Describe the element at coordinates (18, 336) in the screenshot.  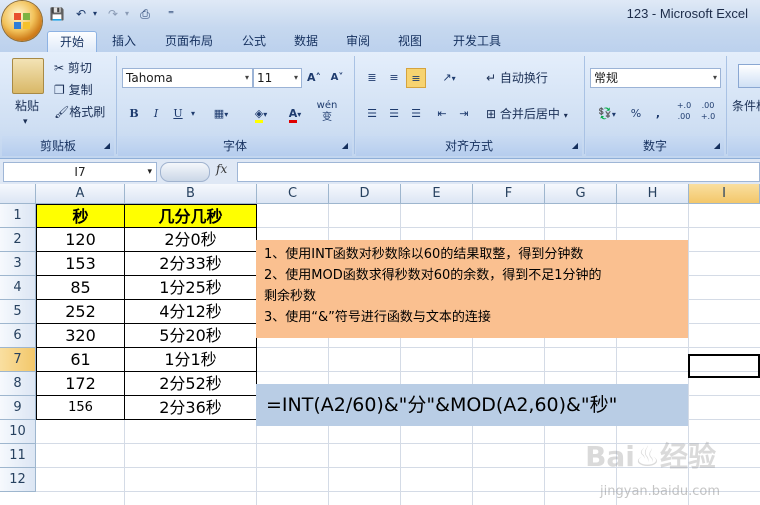
I see `row-header-6: 6` at that location.